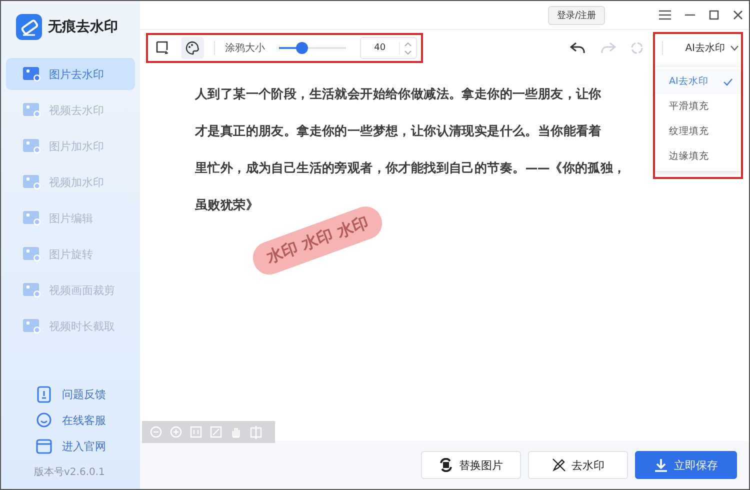 The image size is (750, 490). Describe the element at coordinates (70, 74) in the screenshot. I see `sidebar-item: 图片去水印` at that location.